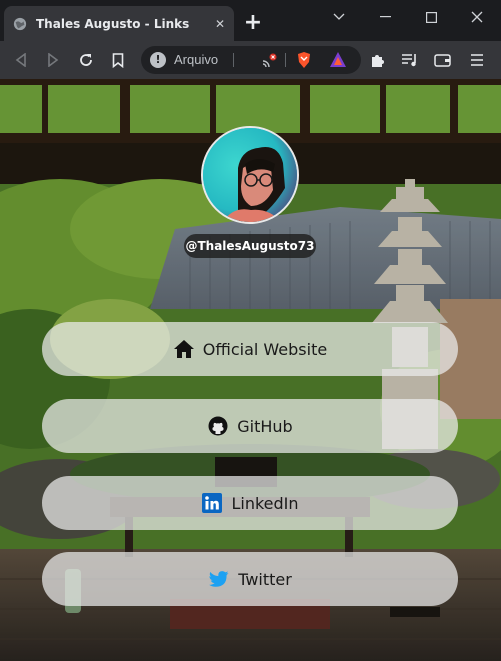 Image resolution: width=501 pixels, height=661 pixels. I want to click on minimize-button, so click(385, 17).